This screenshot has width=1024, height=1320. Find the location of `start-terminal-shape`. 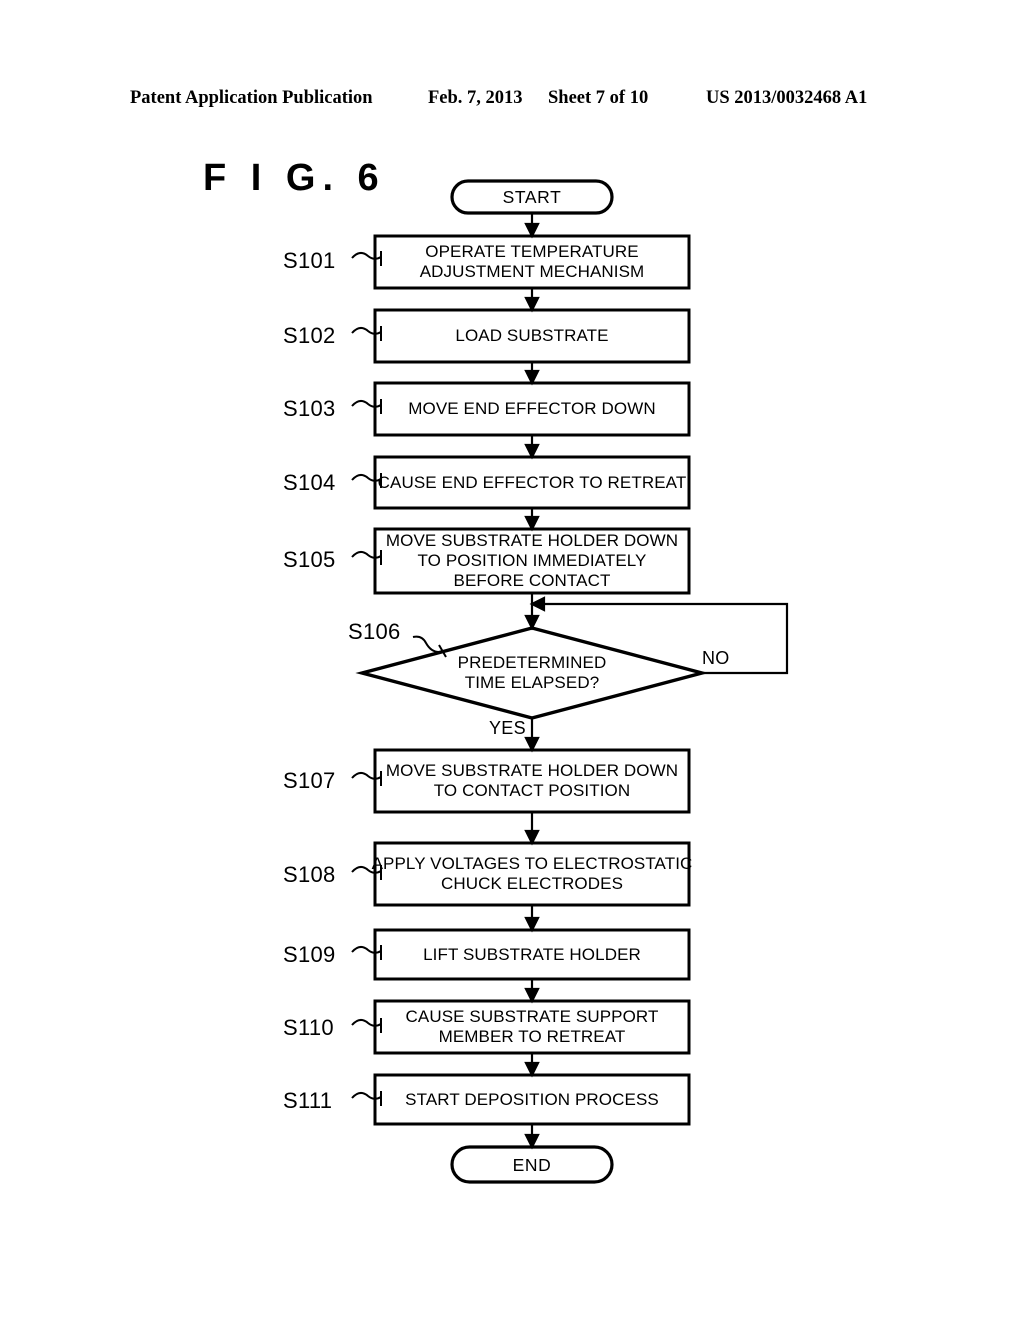

start-terminal-shape is located at coordinates (532, 197).